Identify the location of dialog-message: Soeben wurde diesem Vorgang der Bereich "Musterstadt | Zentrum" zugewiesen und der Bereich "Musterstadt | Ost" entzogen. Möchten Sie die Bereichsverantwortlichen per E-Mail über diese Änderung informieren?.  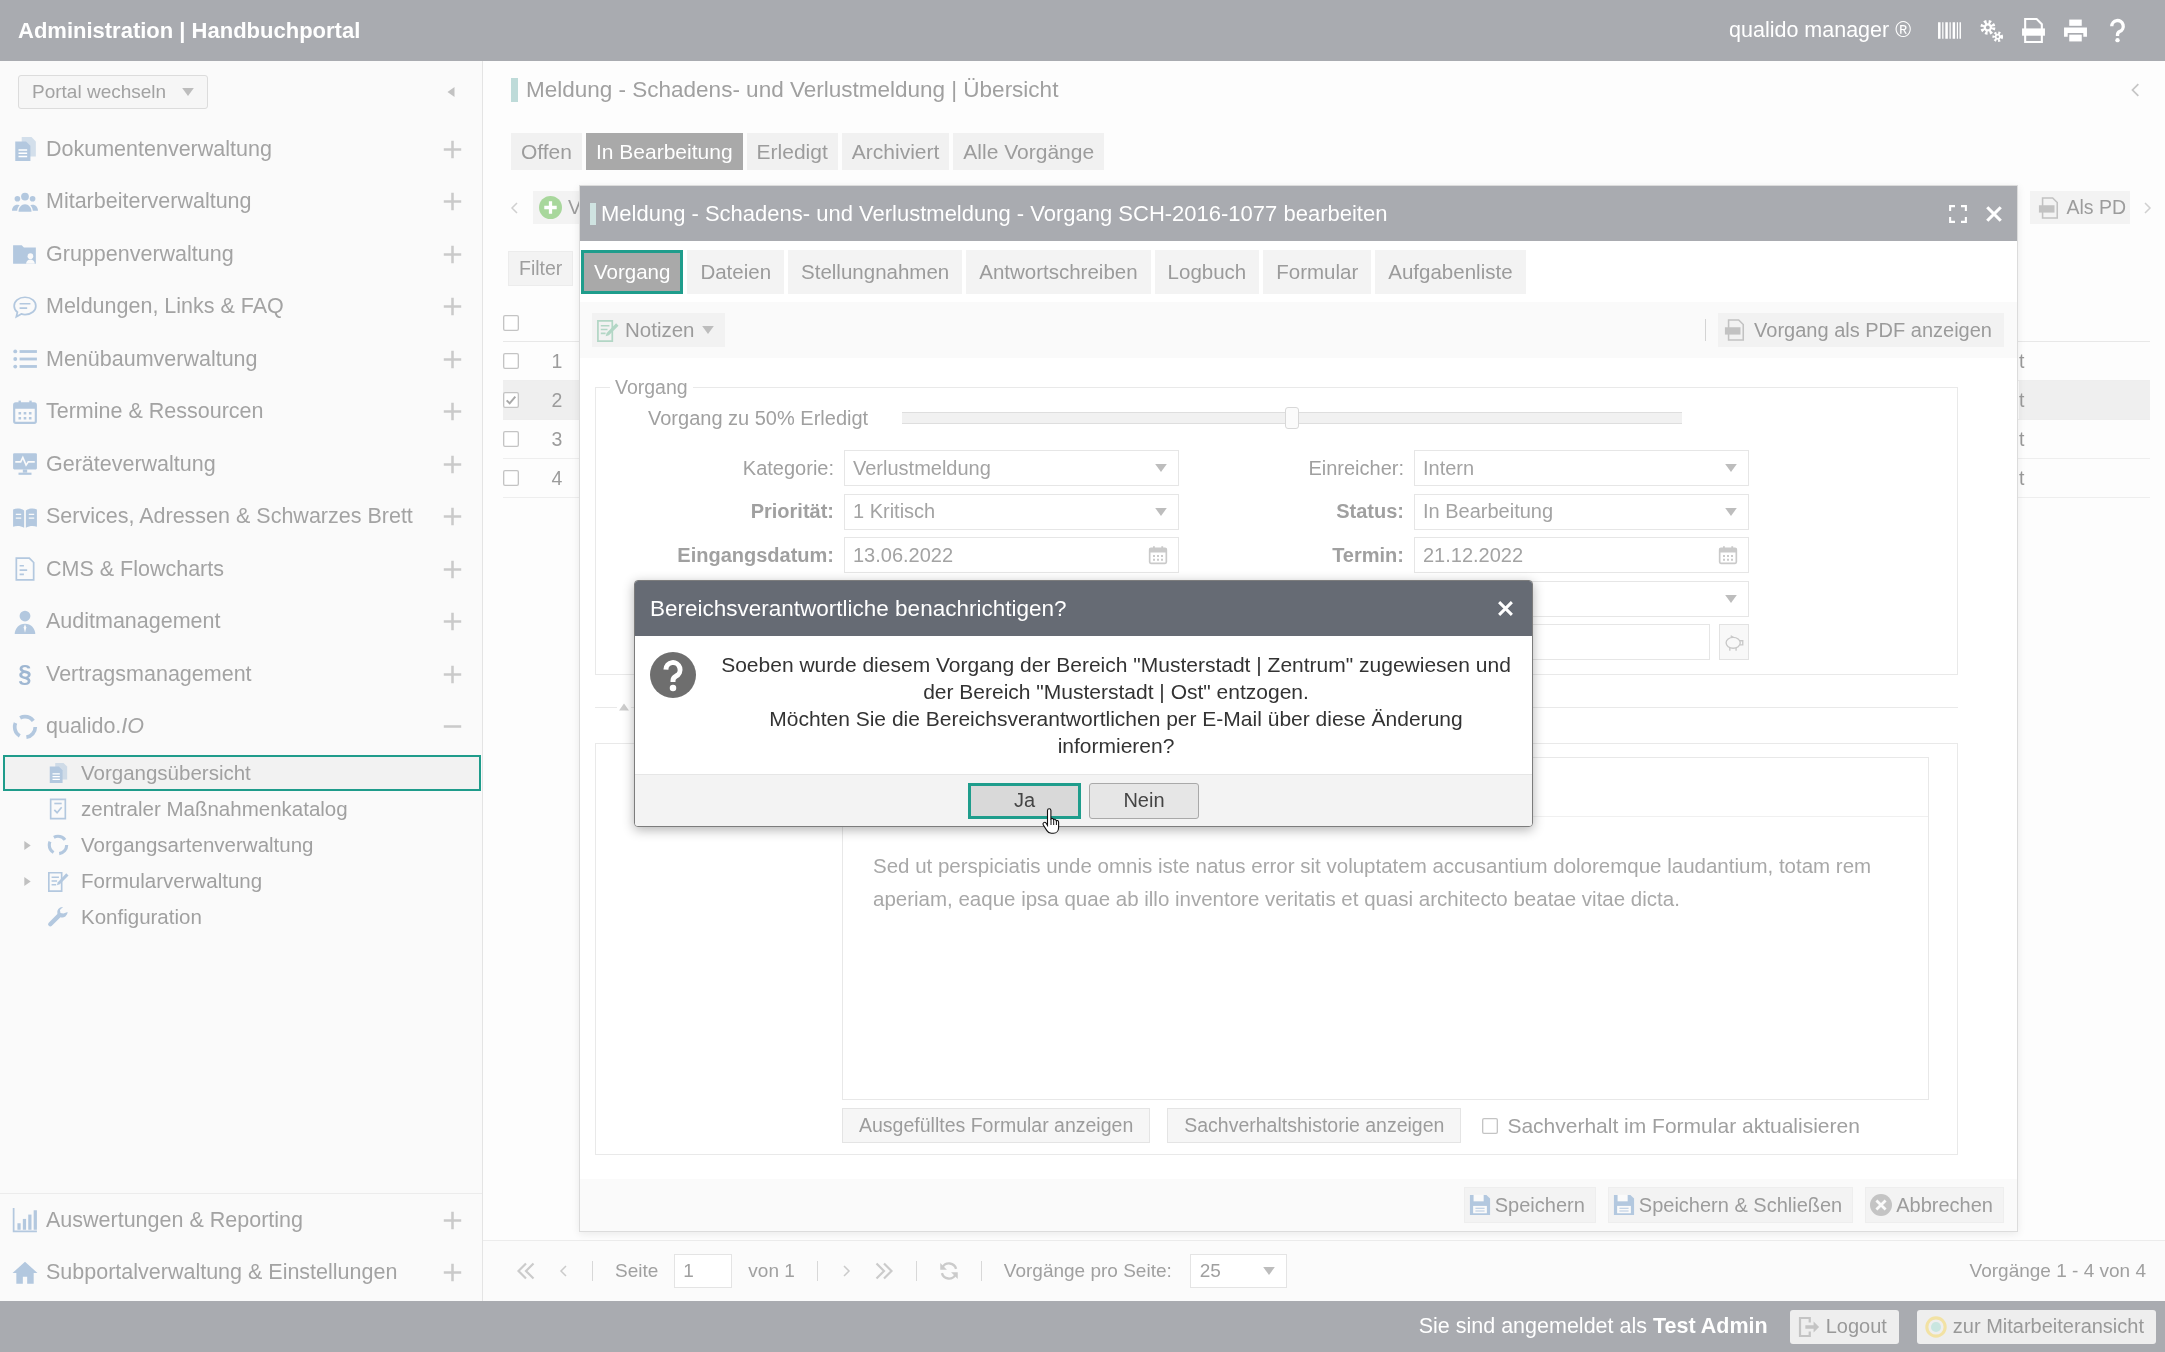
(1116, 705).